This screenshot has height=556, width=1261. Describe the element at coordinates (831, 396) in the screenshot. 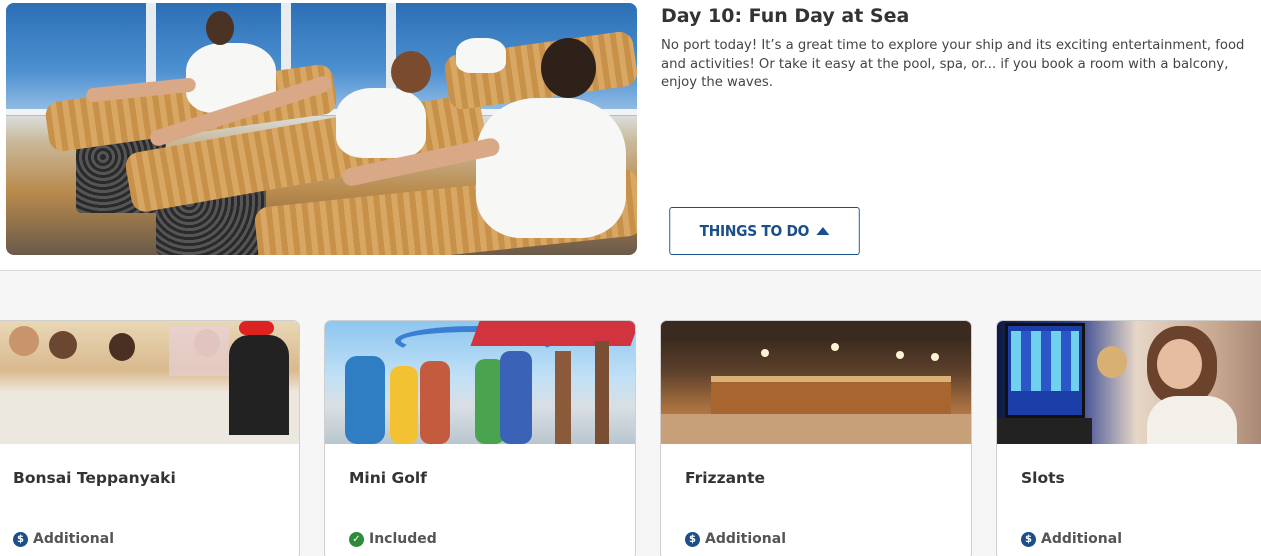

I see `bar-counter` at that location.